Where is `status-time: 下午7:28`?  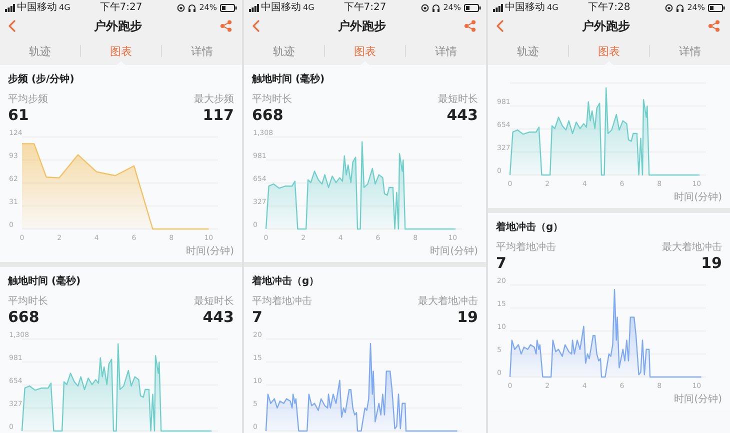
status-time: 下午7:28 is located at coordinates (609, 7).